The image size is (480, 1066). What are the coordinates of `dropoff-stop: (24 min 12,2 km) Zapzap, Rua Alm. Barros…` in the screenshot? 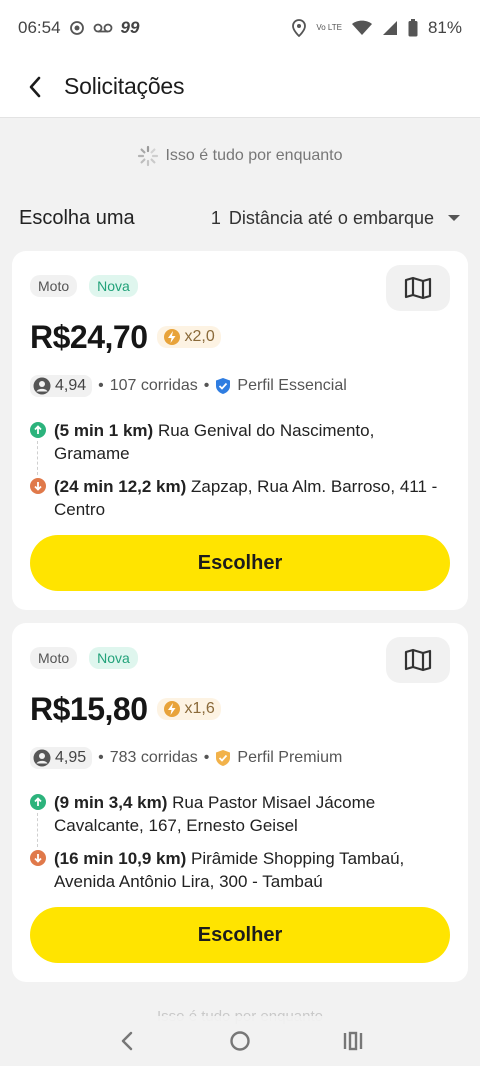 It's located at (240, 498).